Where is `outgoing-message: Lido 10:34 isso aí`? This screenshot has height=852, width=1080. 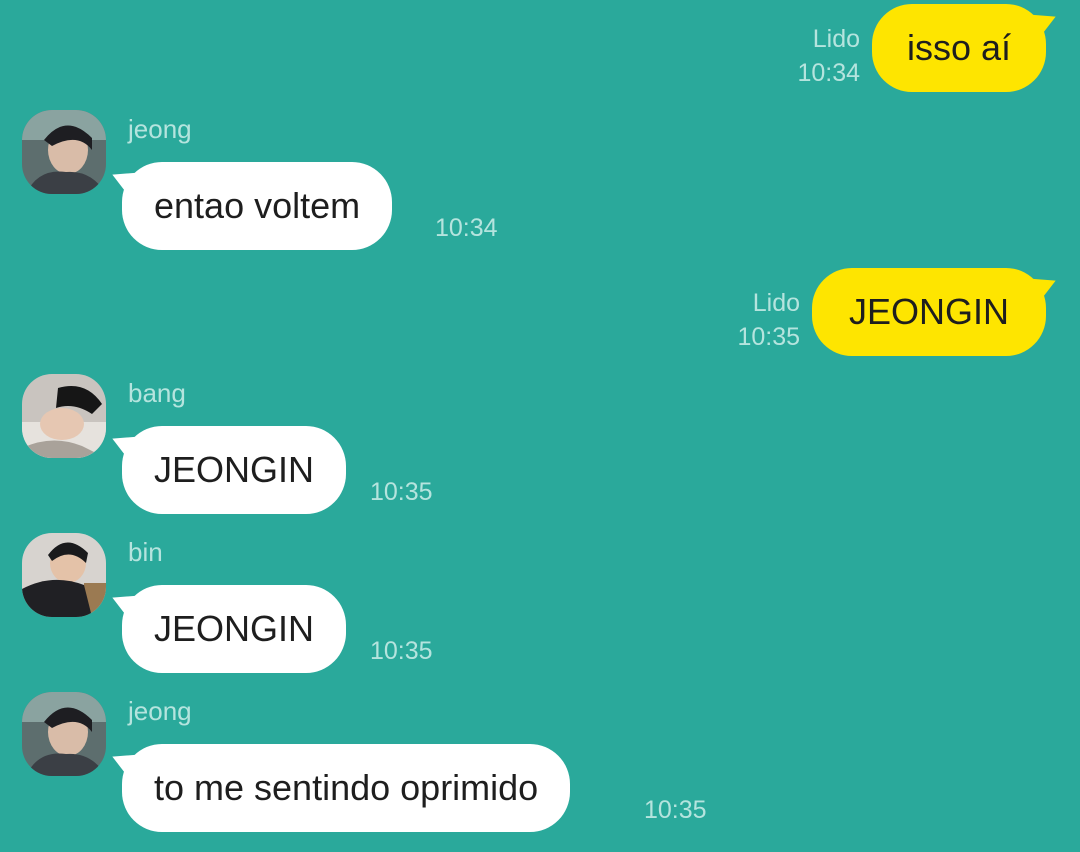
outgoing-message: Lido 10:34 isso aí is located at coordinates (540, 50).